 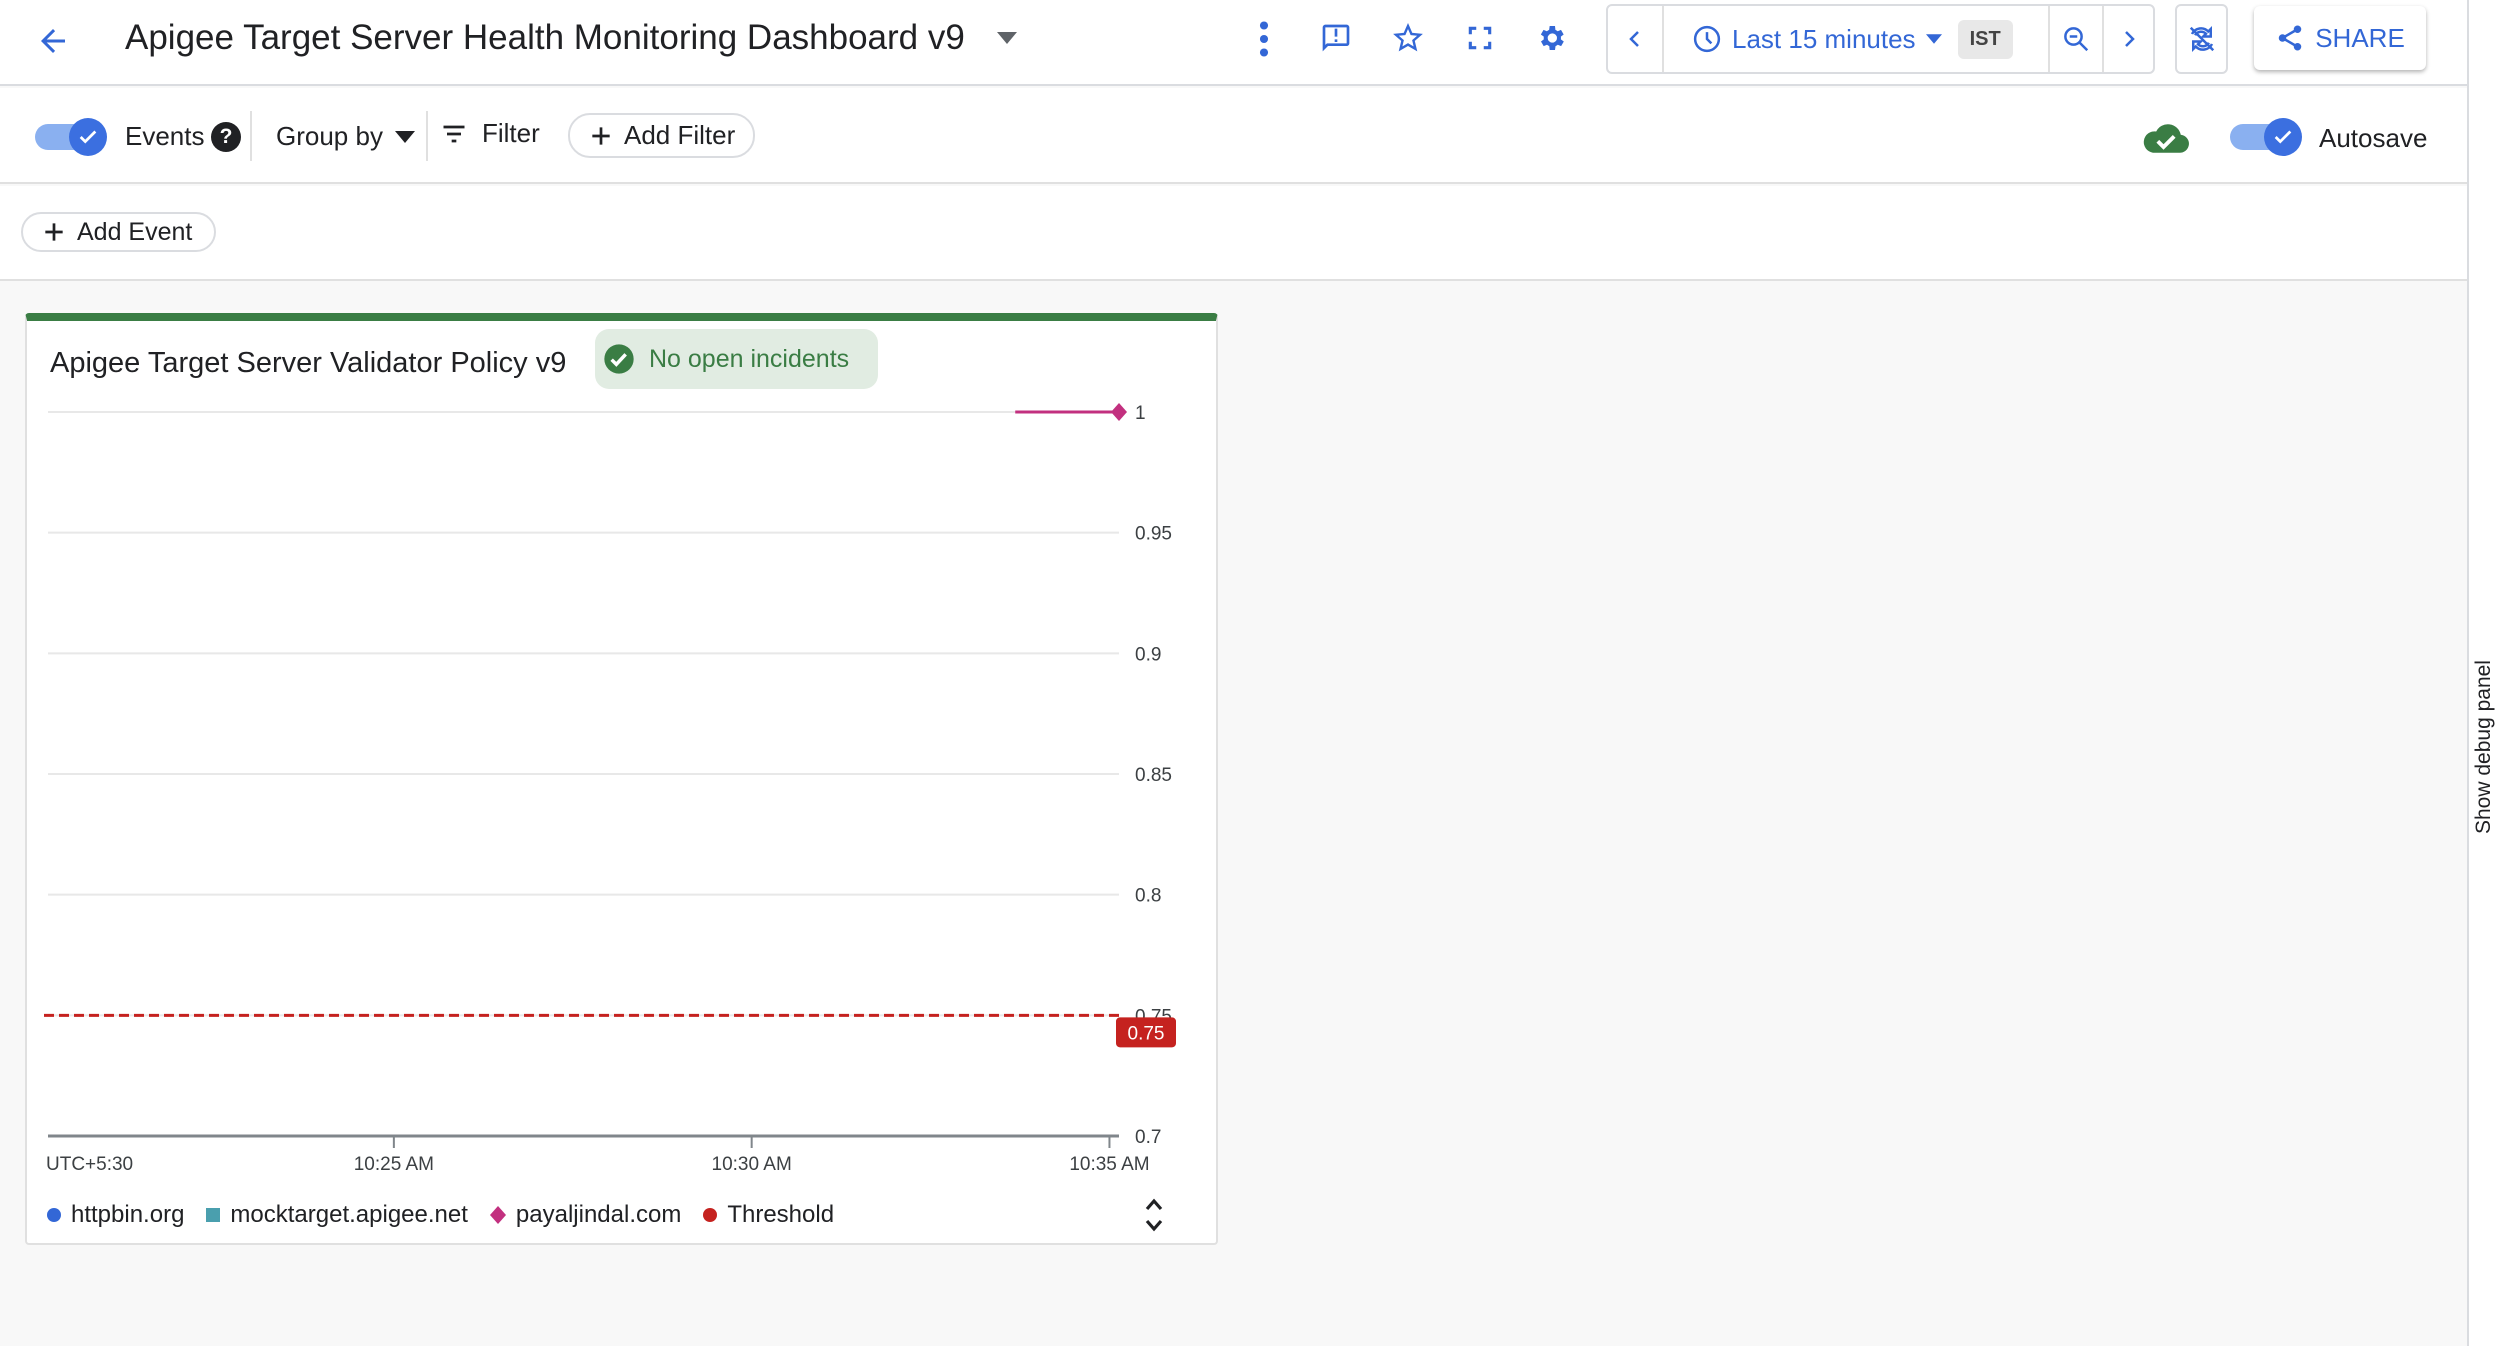 What do you see at coordinates (1824, 38) in the screenshot?
I see `time-range-label: Last 15 minutes` at bounding box center [1824, 38].